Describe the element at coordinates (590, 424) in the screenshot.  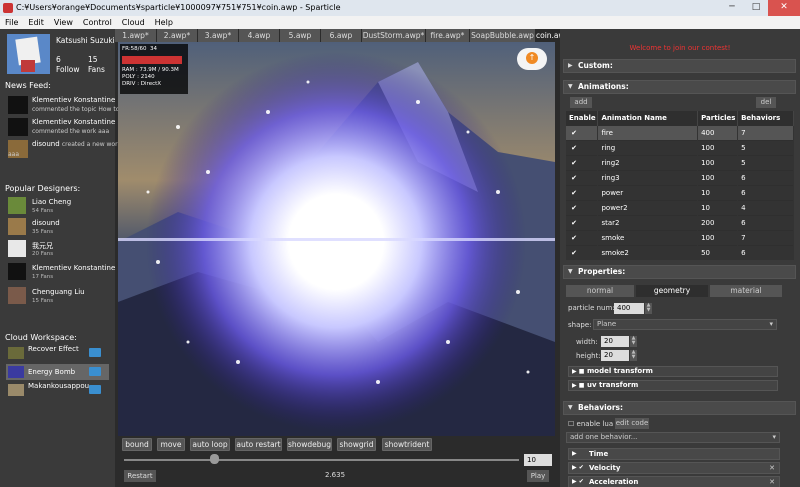
I see `enable-lua-checkbox: ☐ enable lua` at that location.